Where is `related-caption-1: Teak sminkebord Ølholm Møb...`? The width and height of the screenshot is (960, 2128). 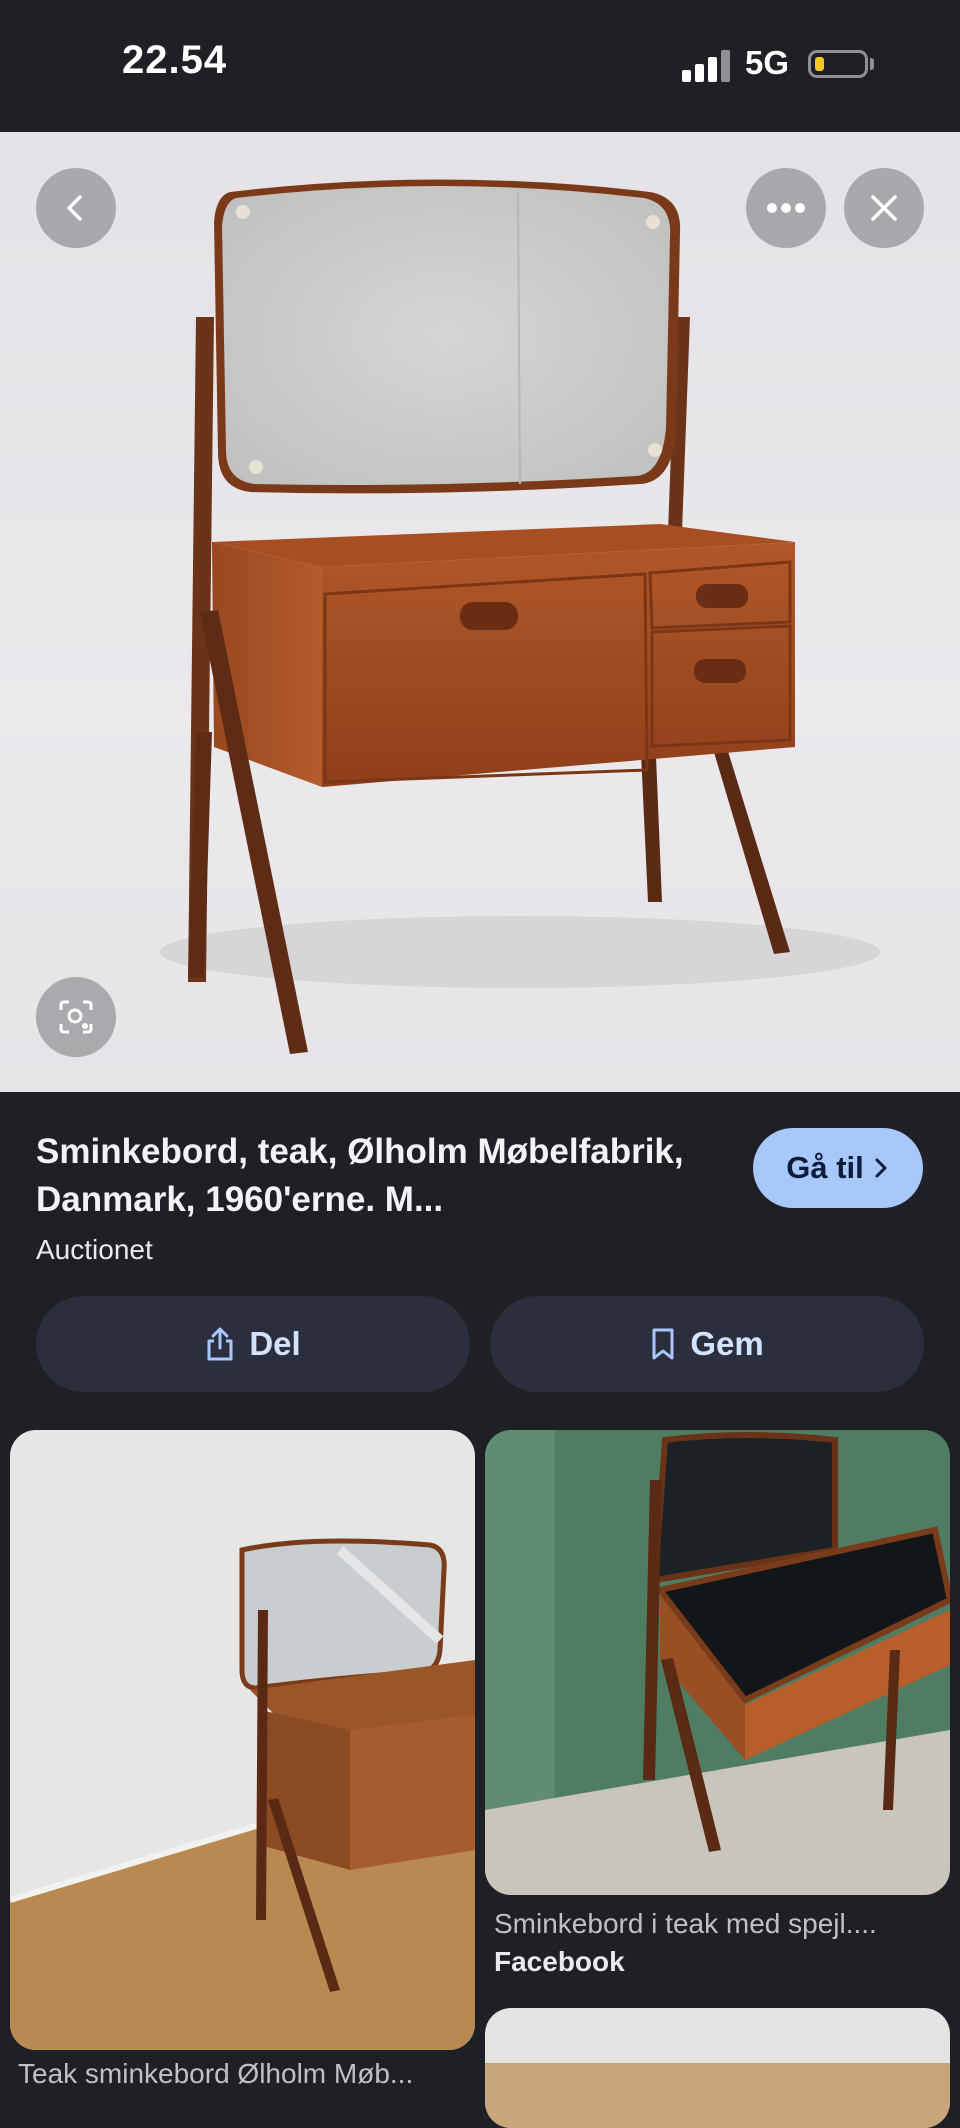
related-caption-1: Teak sminkebord Ølholm Møb... is located at coordinates (243, 2074).